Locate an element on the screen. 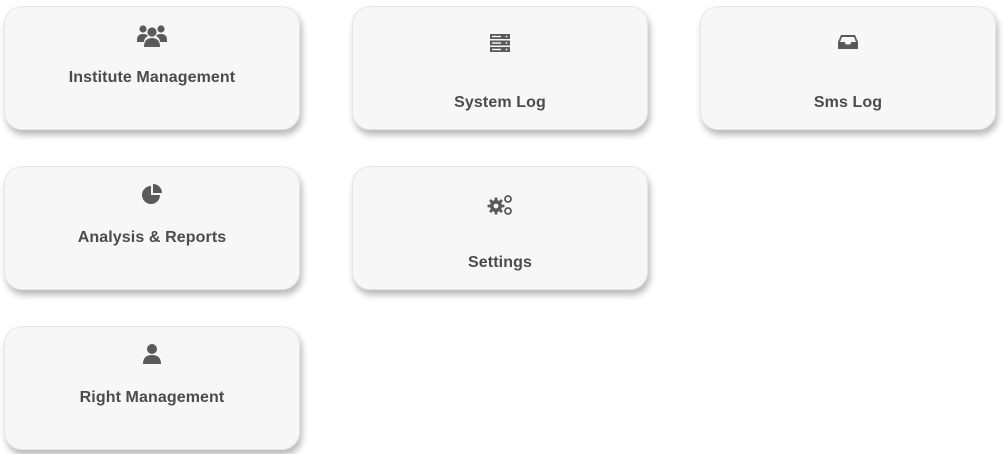  inbox-icon is located at coordinates (848, 42).